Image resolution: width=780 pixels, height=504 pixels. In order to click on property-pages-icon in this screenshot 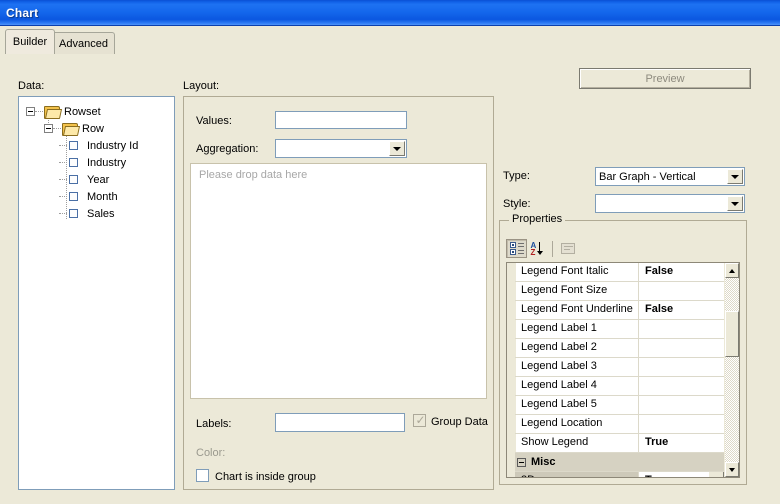, I will do `click(567, 248)`.